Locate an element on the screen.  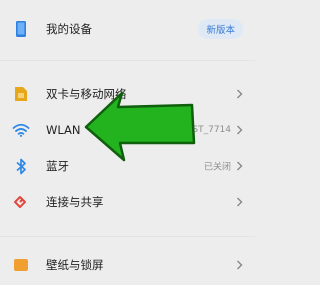
bluetooth-icon is located at coordinates (21, 166).